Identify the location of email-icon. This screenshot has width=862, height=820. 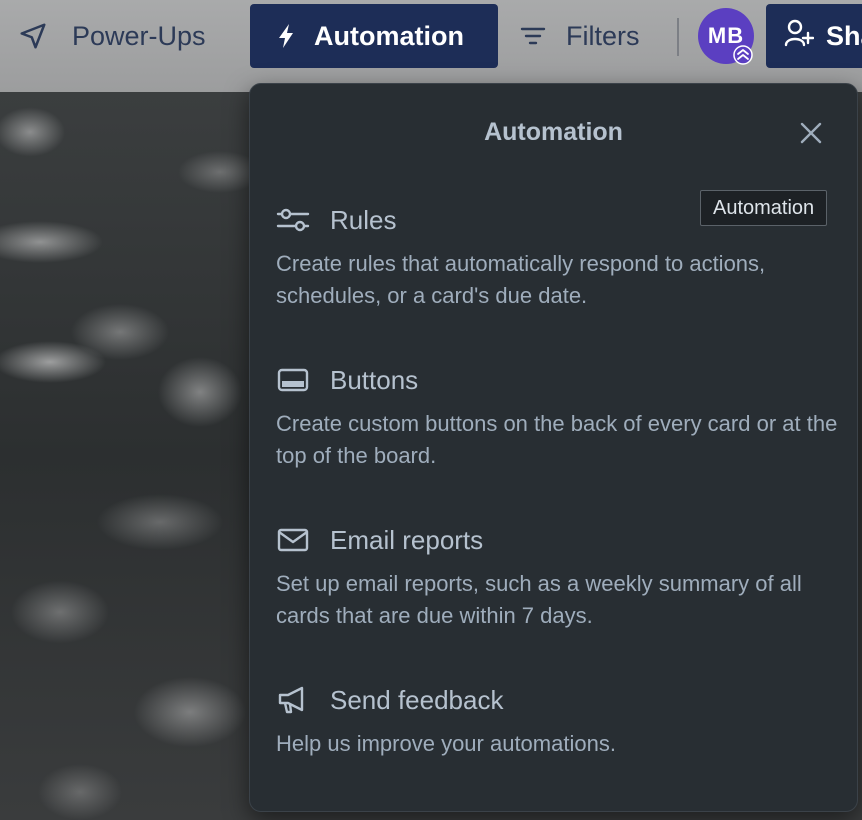
(294, 540).